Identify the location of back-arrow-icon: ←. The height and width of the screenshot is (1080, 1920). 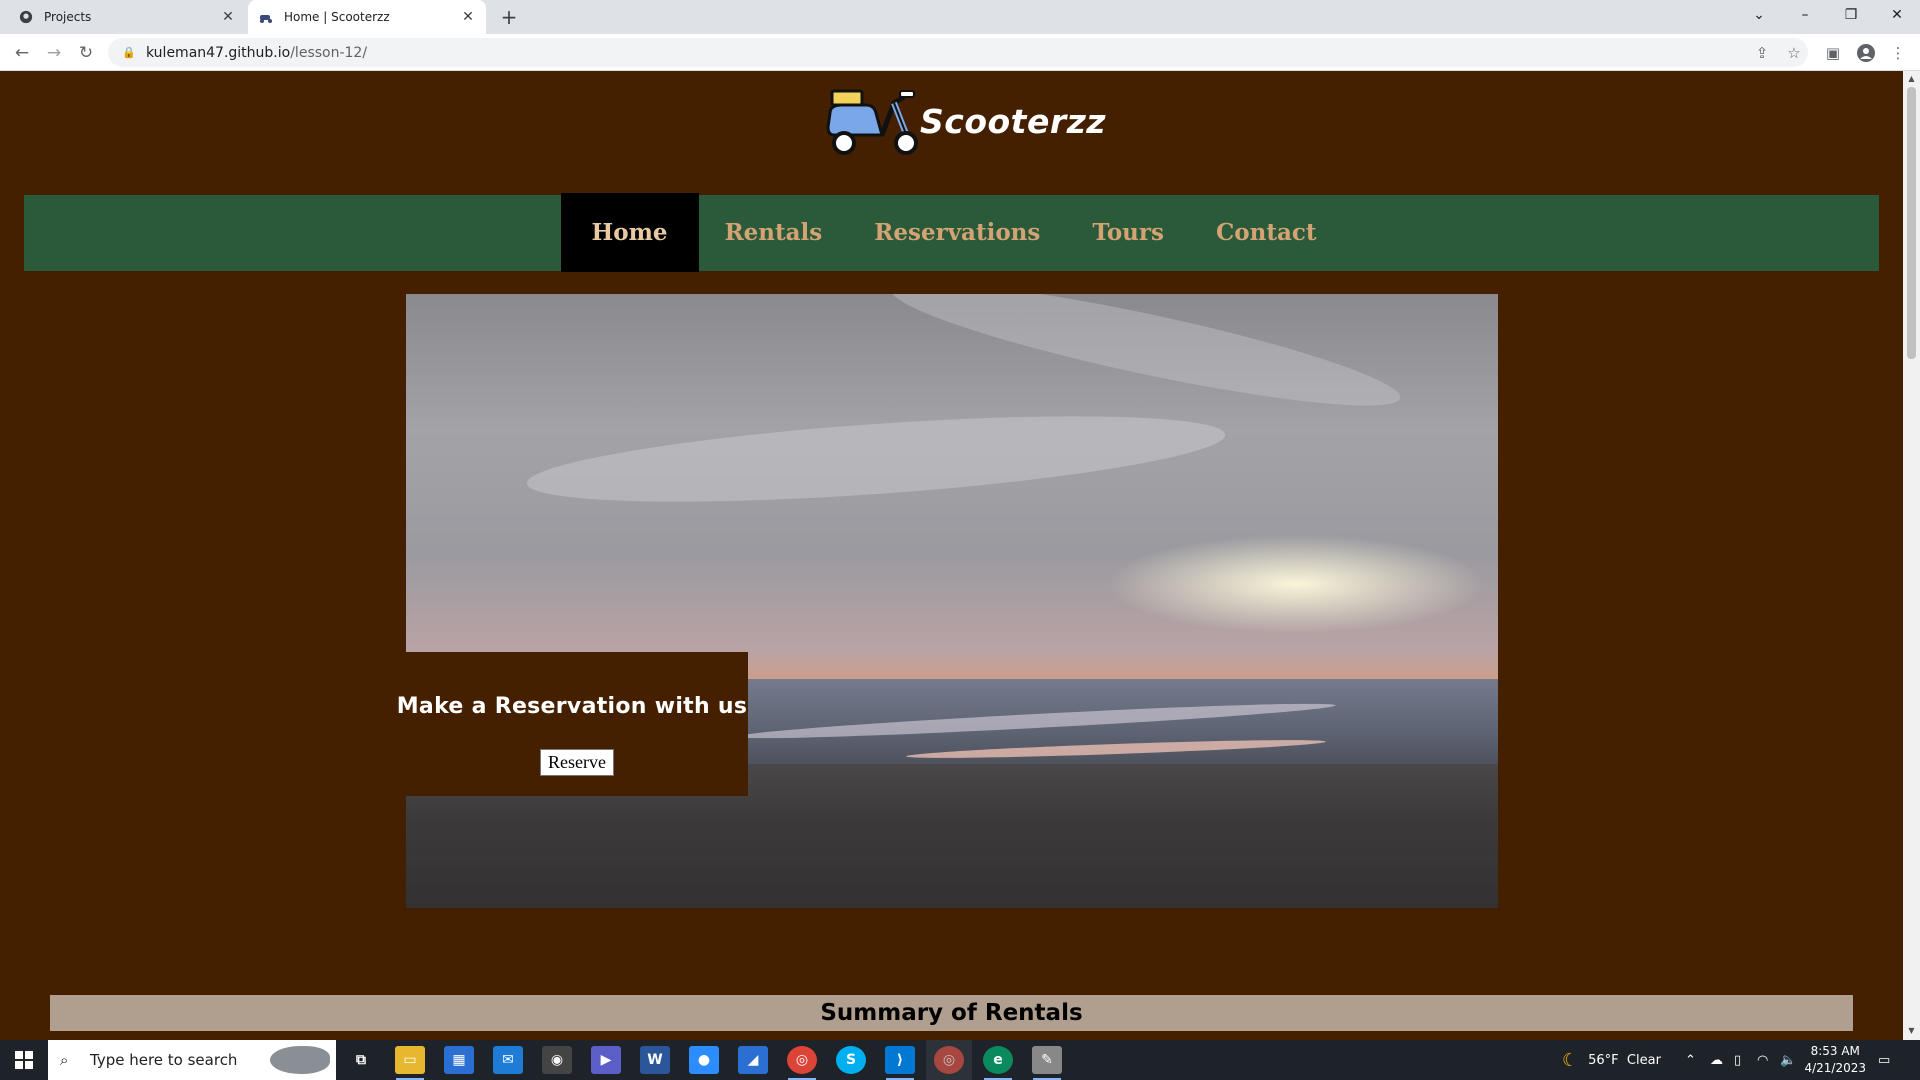
(22, 53).